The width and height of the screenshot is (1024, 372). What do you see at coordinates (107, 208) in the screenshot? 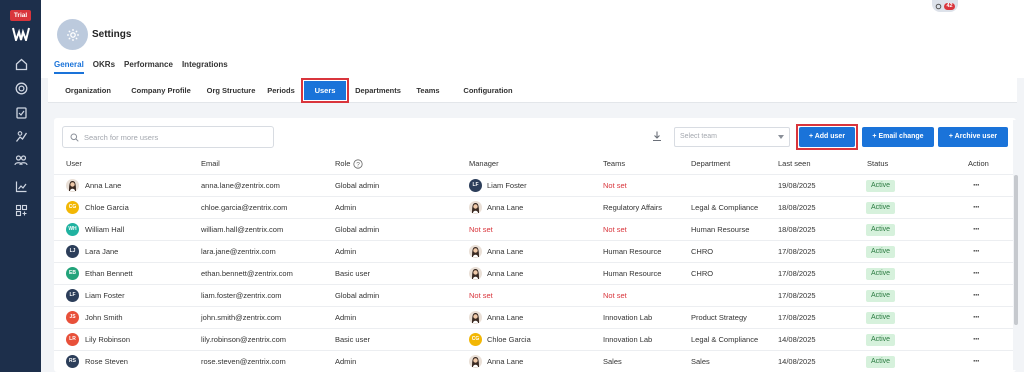
I see `user-name: Chloe Garcia` at bounding box center [107, 208].